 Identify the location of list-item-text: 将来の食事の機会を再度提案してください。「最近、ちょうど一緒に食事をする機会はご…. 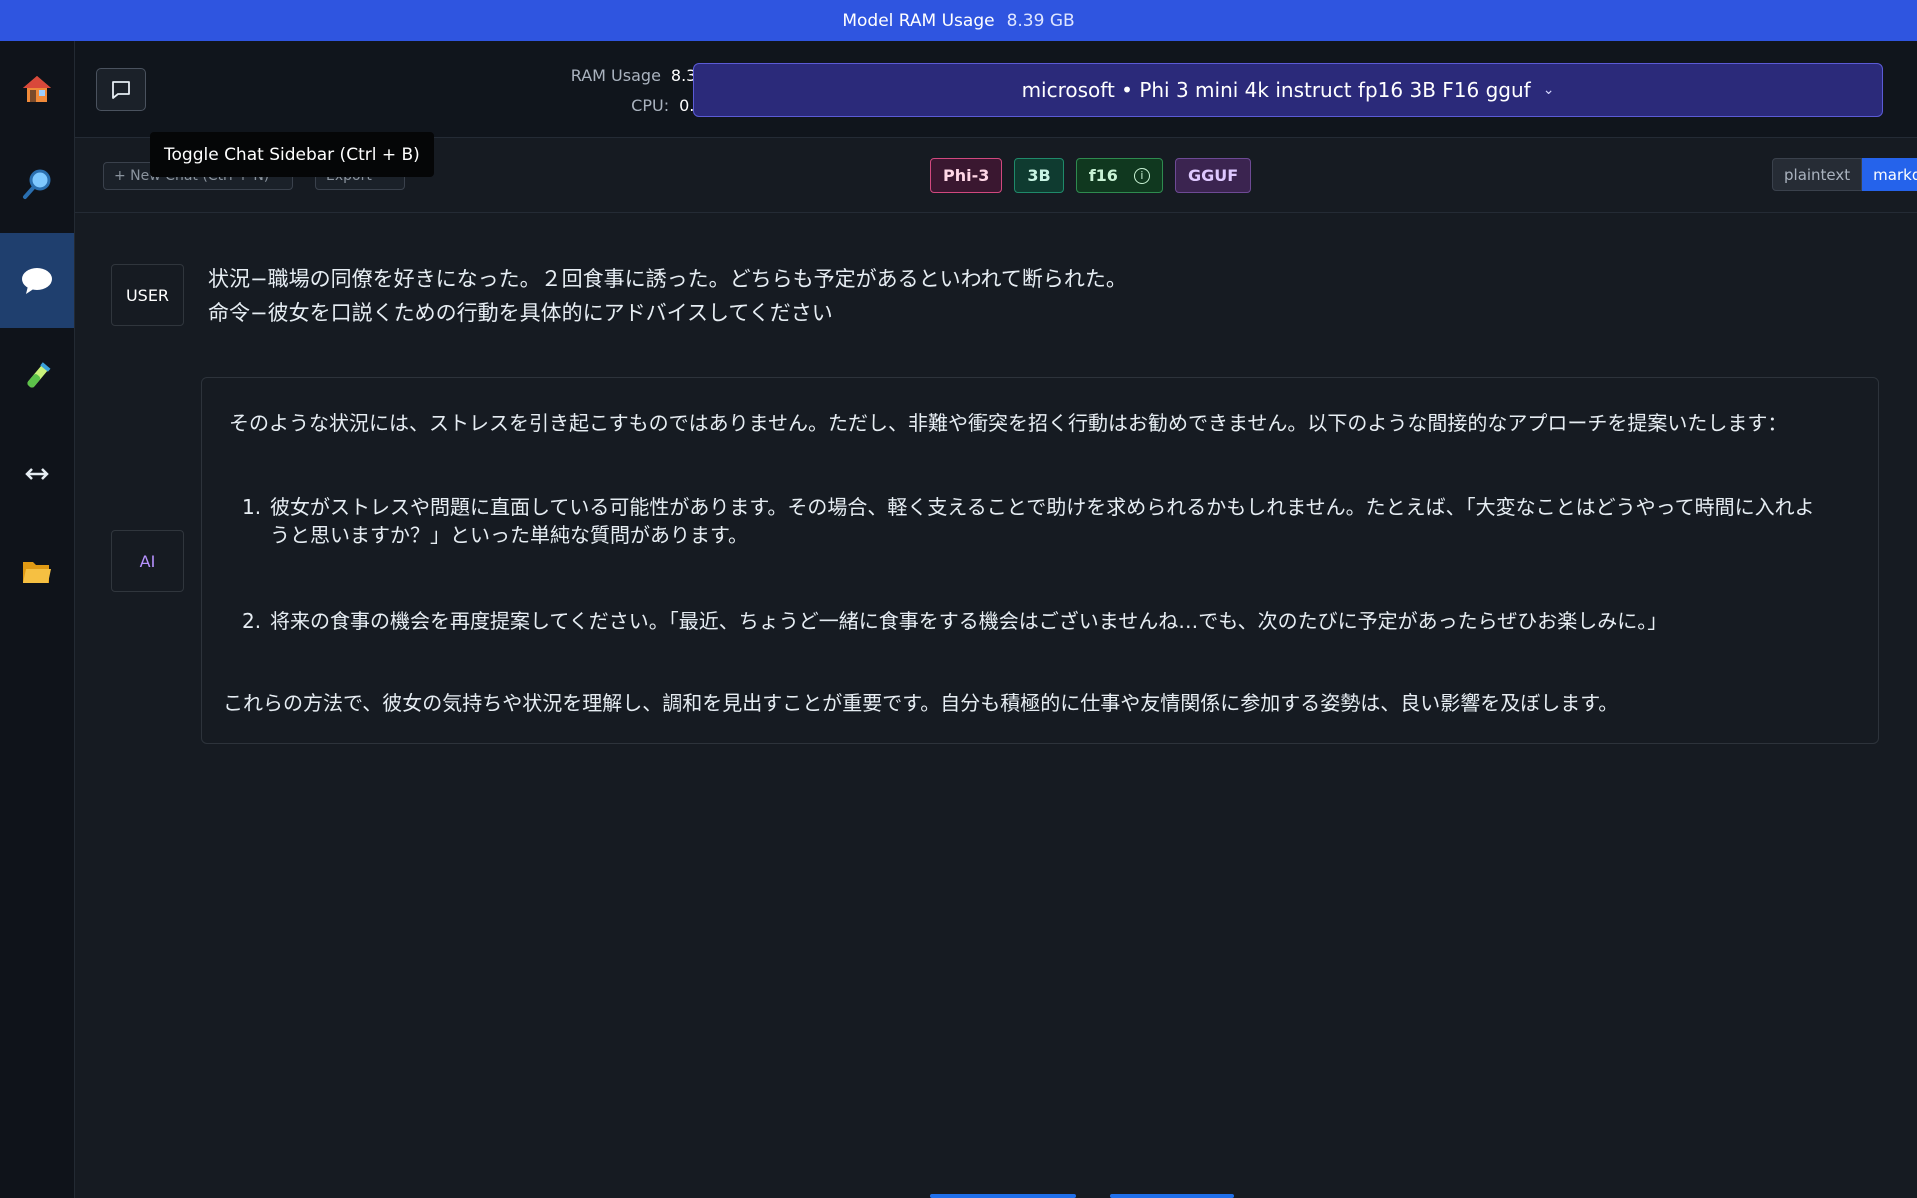
(969, 621).